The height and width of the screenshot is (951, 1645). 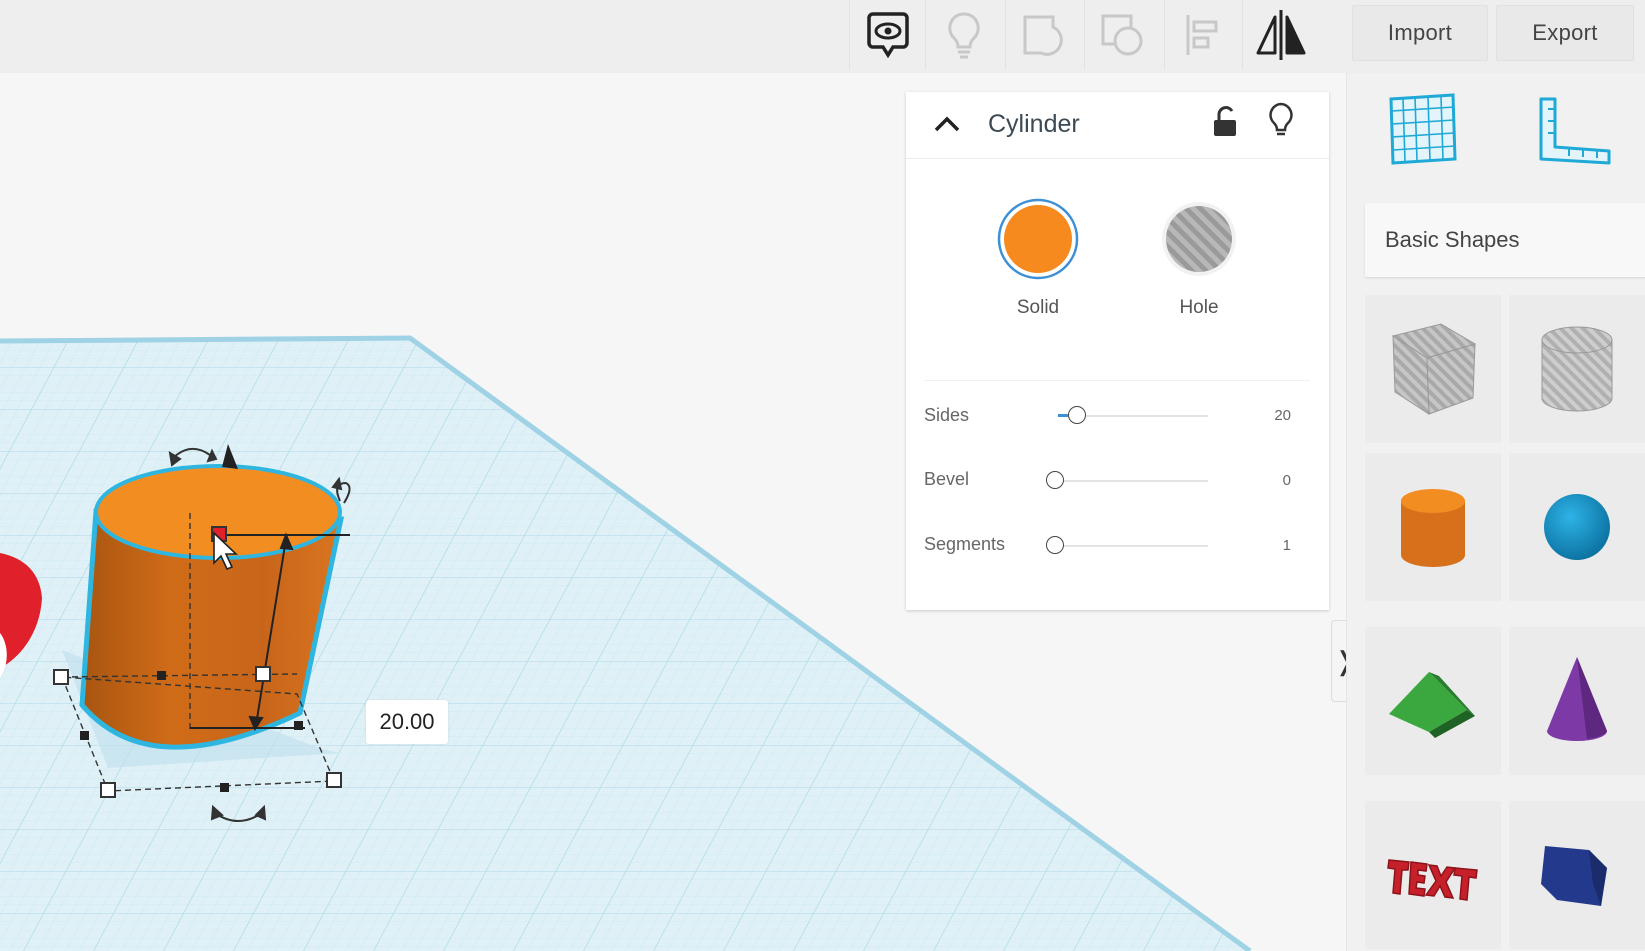 I want to click on solid-swatch, so click(x=1038, y=239).